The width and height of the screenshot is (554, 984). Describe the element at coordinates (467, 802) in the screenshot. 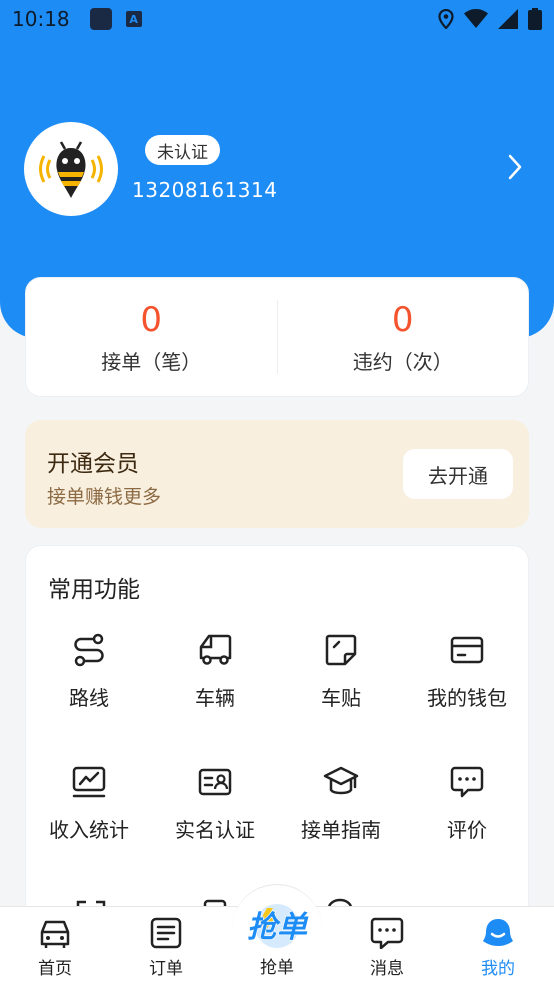

I see `function-review: 评价` at that location.